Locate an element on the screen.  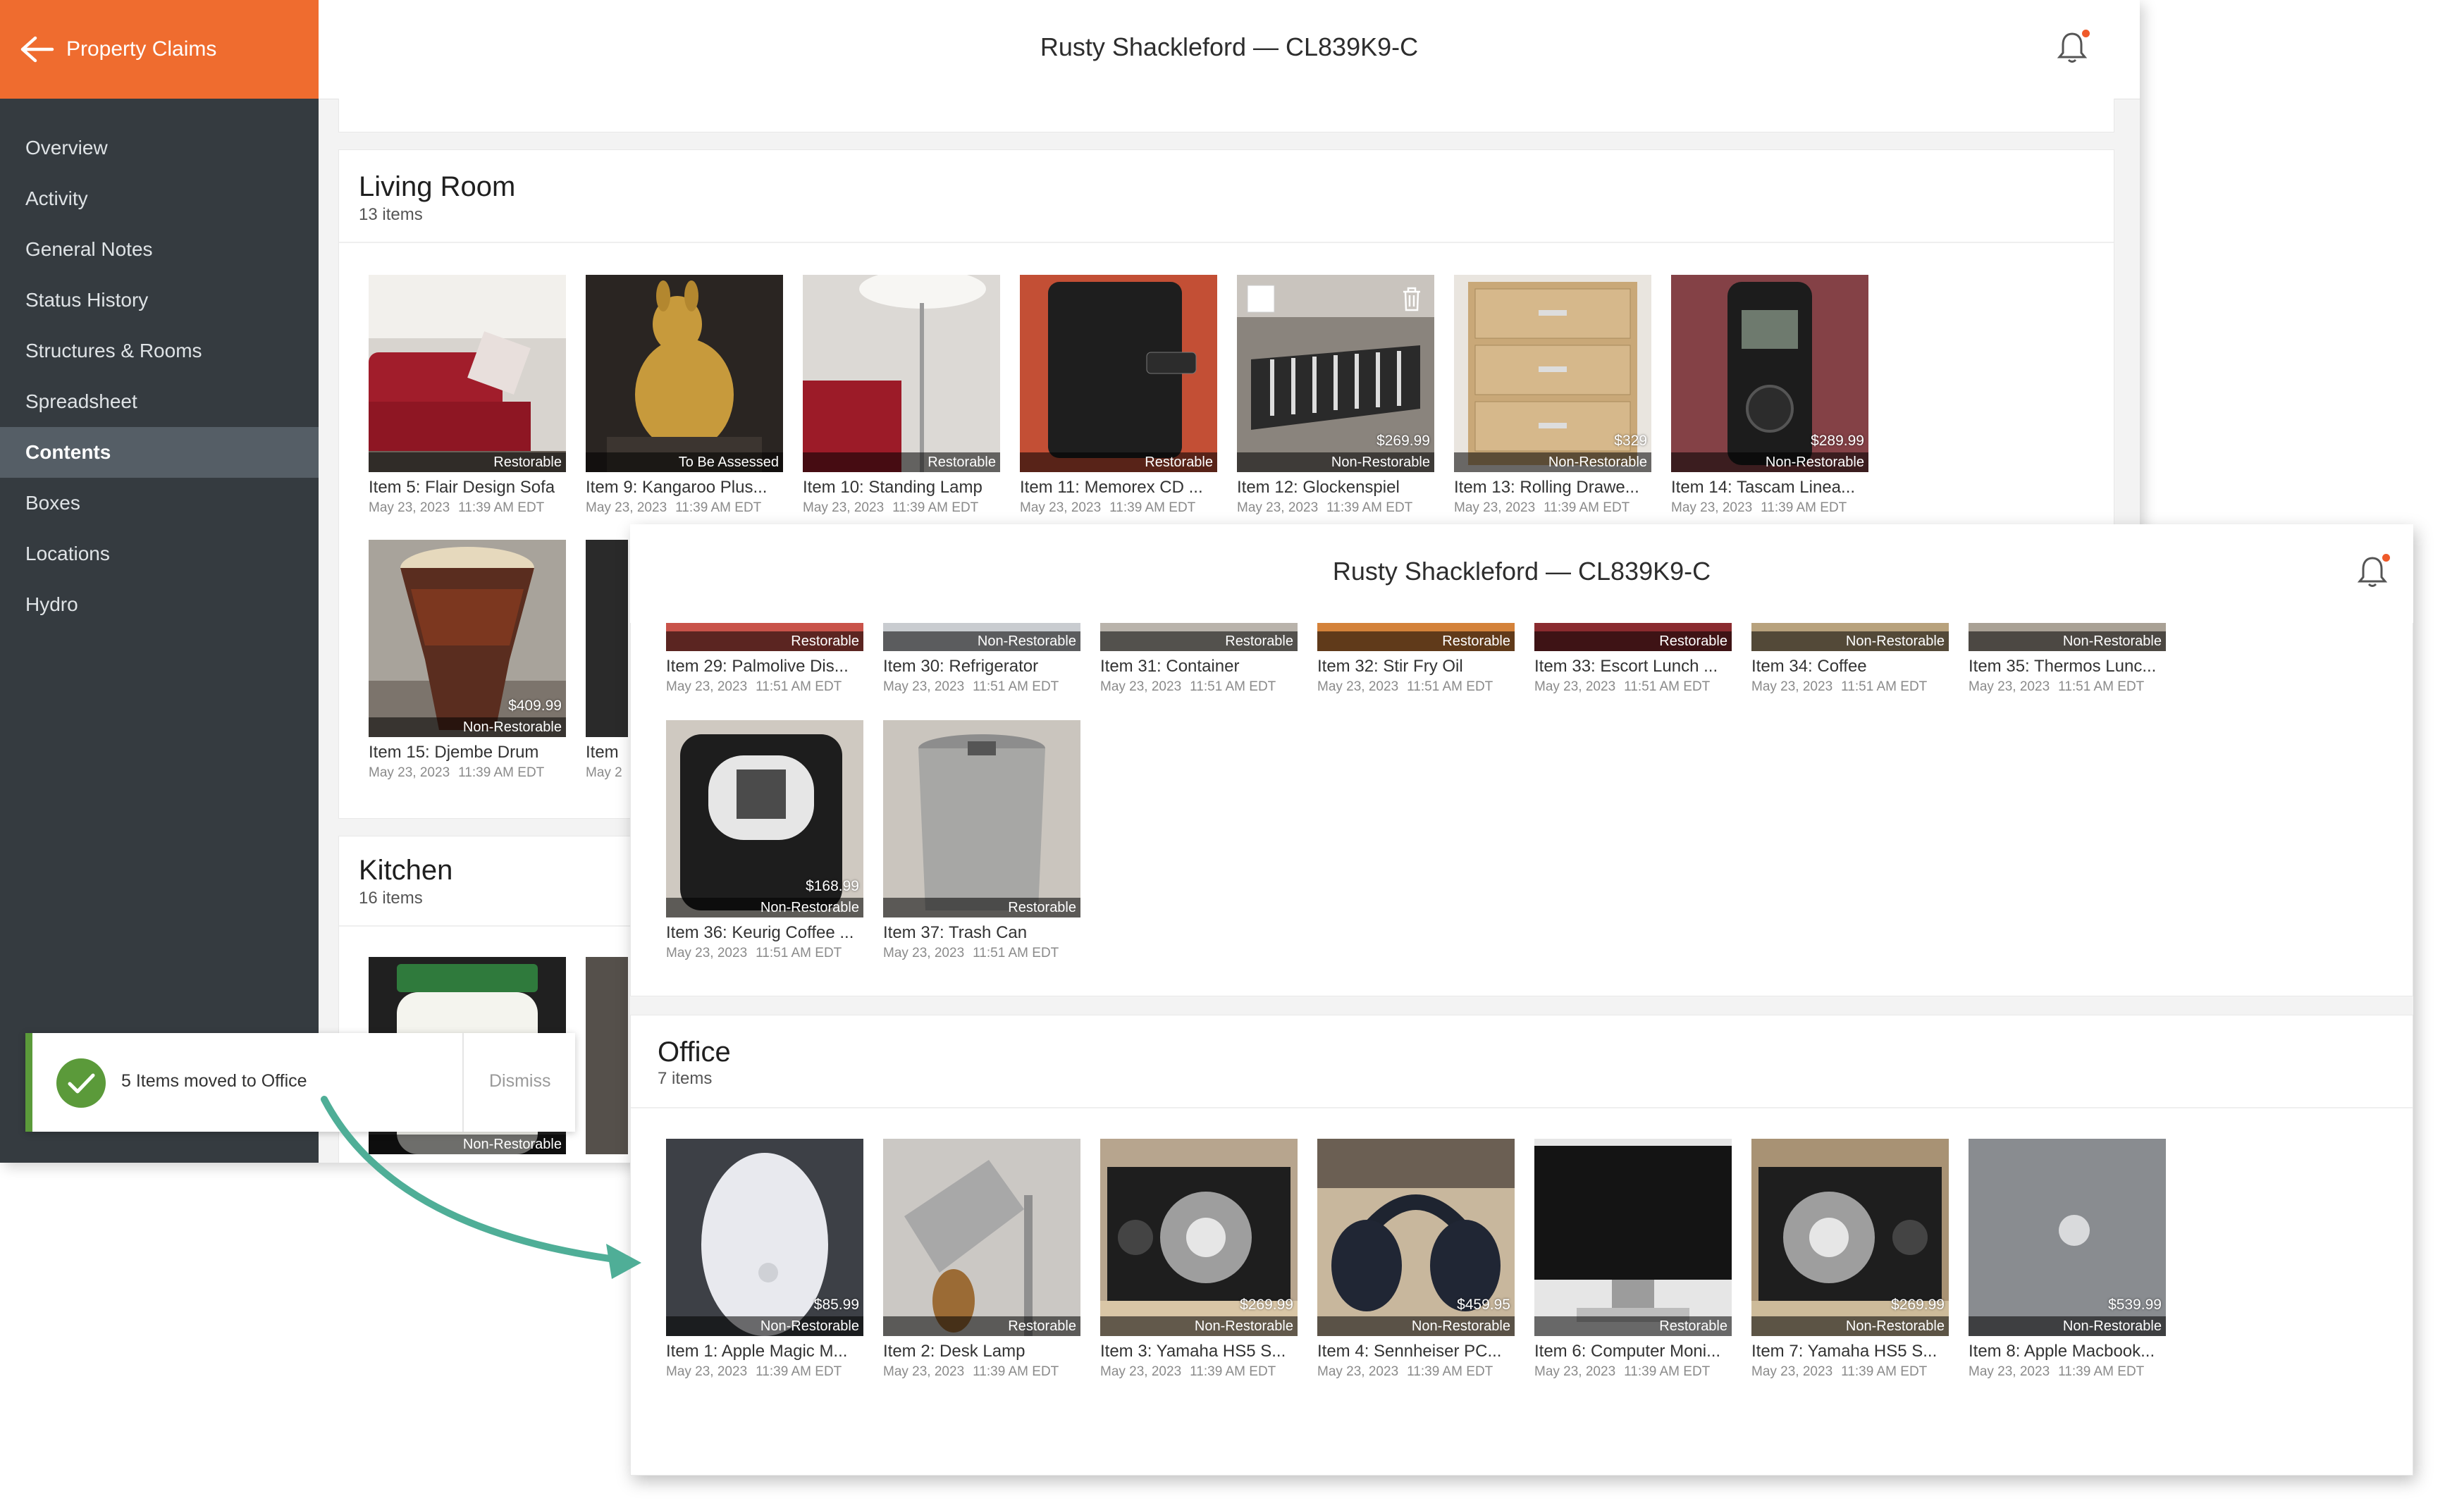
checkbox-icon is located at coordinates (1261, 299).